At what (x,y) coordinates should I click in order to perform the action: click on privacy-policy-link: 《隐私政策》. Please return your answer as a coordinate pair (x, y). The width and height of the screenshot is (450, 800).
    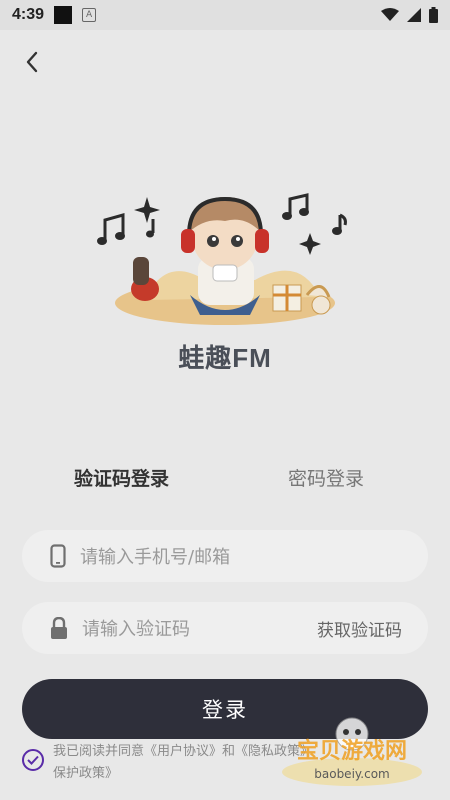
    Looking at the image, I should click on (274, 751).